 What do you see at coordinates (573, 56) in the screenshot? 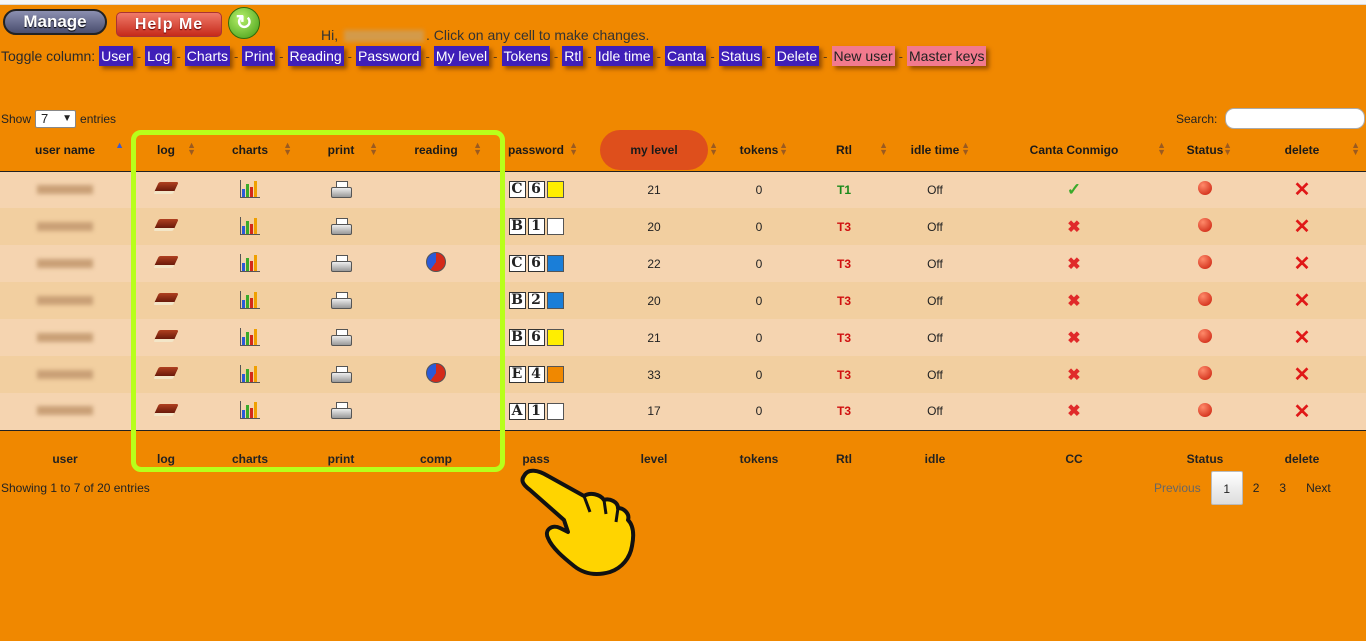
I see `toggle-rtl-button: Rtl` at bounding box center [573, 56].